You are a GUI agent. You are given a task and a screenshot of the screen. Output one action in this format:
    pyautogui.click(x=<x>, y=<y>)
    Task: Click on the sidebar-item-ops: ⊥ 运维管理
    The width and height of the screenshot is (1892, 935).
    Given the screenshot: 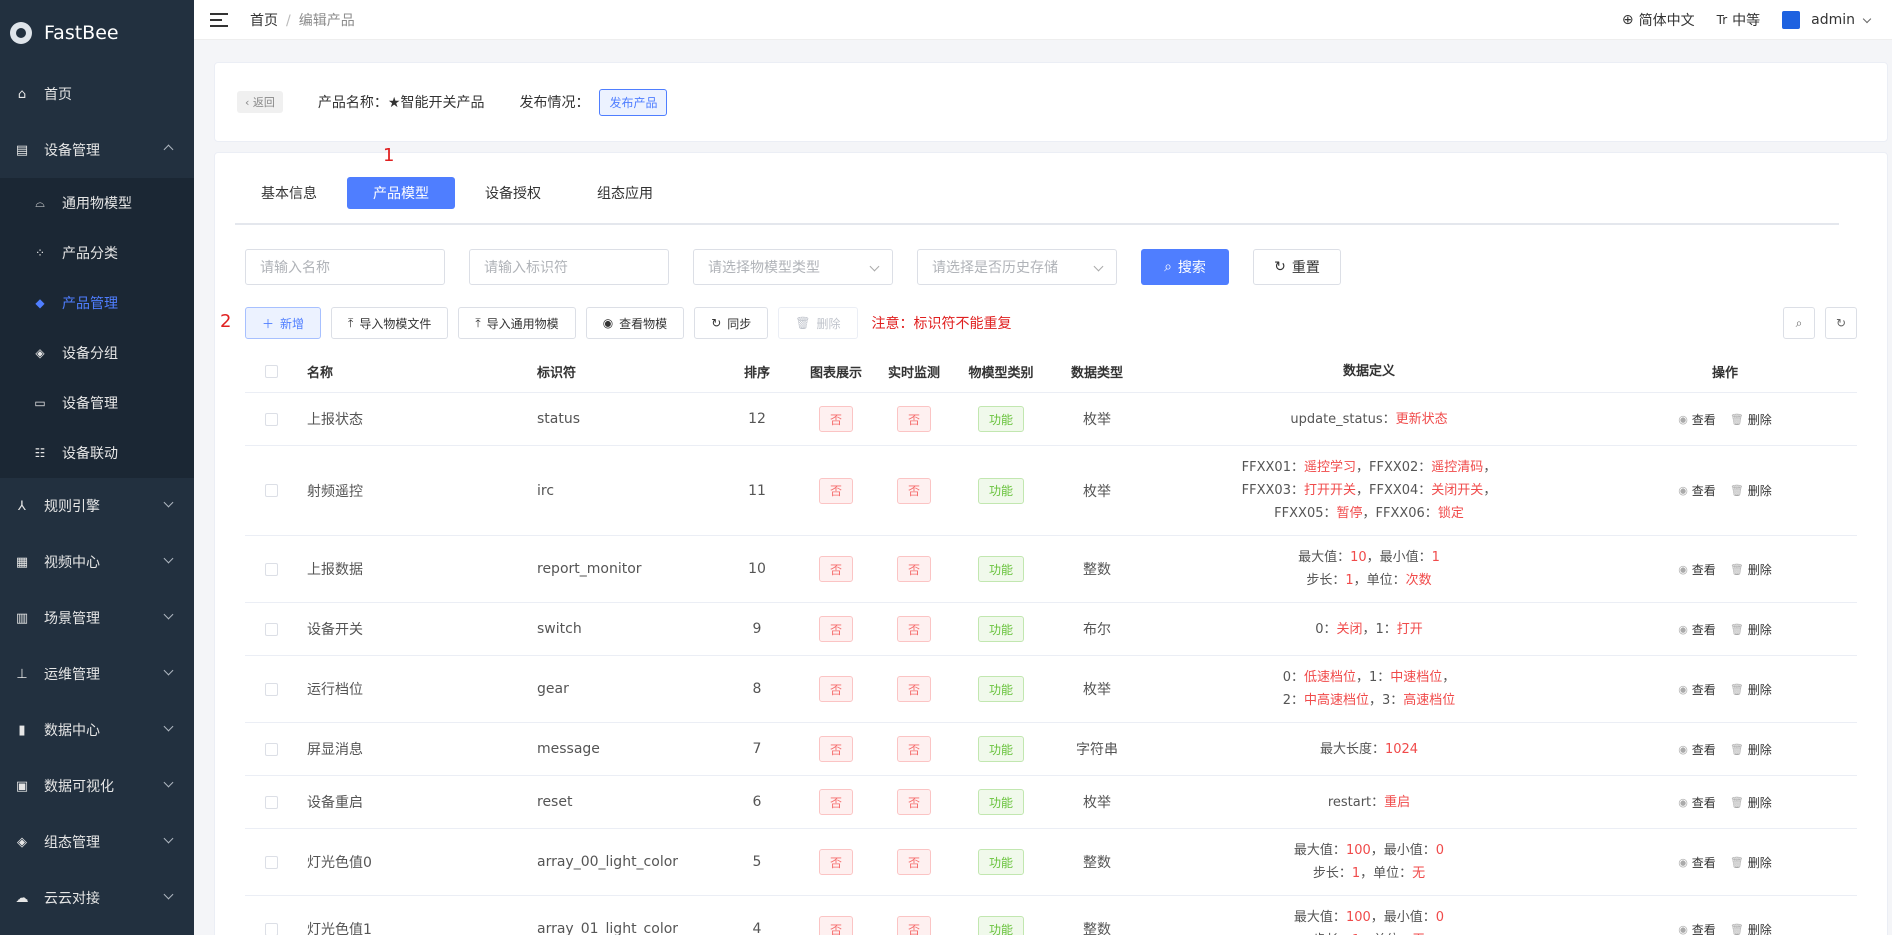 What is the action you would take?
    pyautogui.click(x=97, y=674)
    